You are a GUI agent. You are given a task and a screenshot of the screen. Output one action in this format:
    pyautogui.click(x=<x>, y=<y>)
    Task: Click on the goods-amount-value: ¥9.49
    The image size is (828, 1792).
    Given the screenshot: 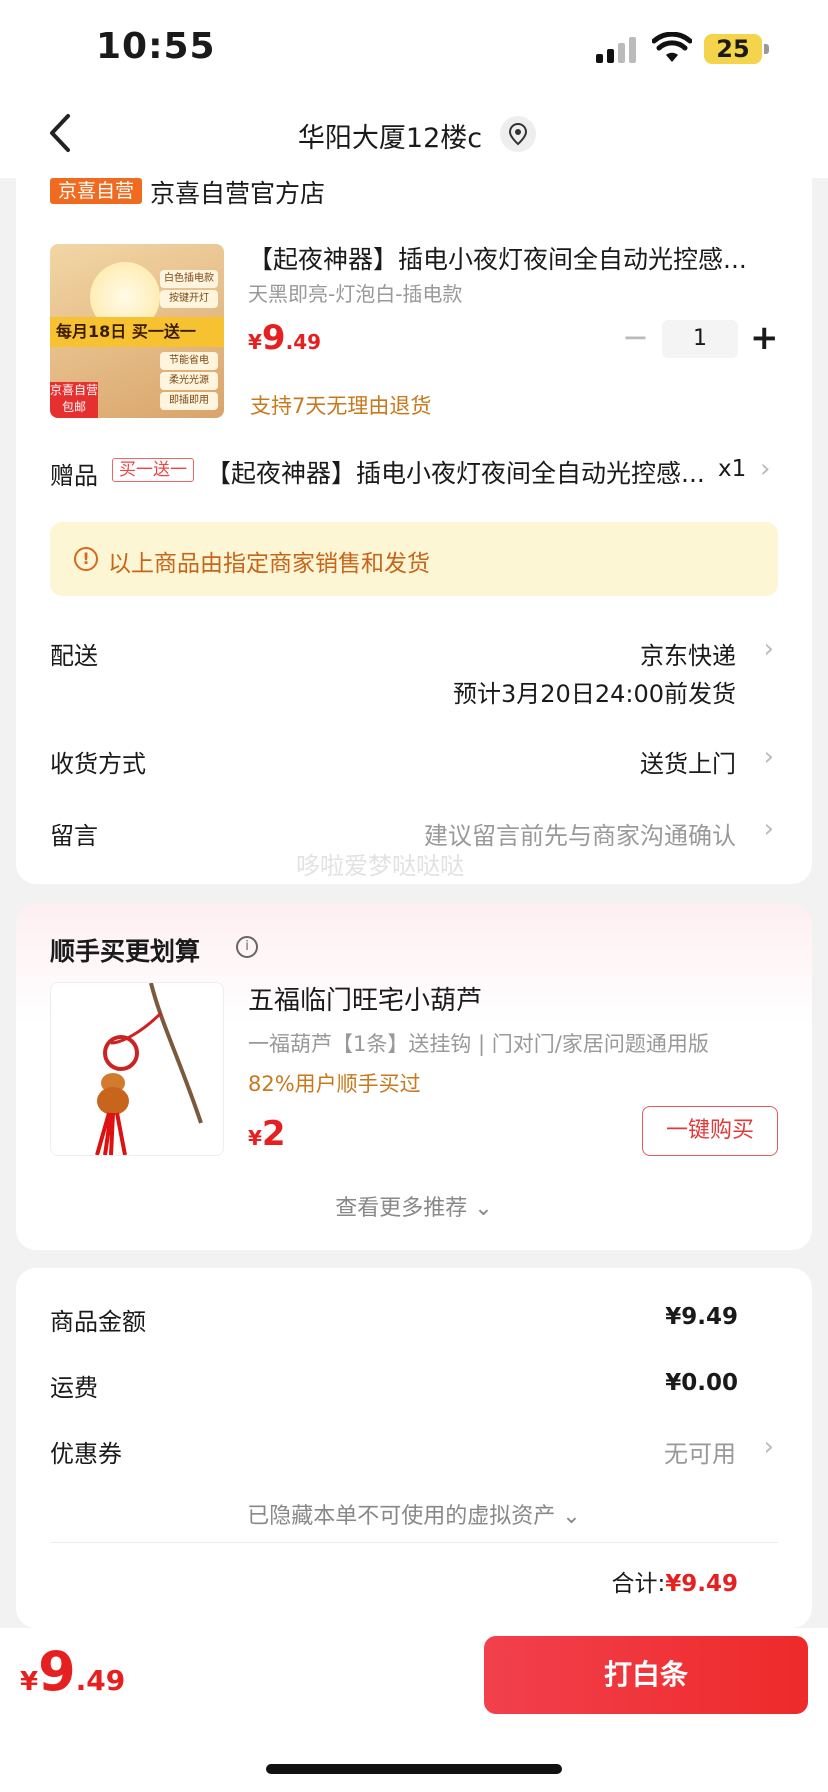 What is the action you would take?
    pyautogui.click(x=701, y=1317)
    